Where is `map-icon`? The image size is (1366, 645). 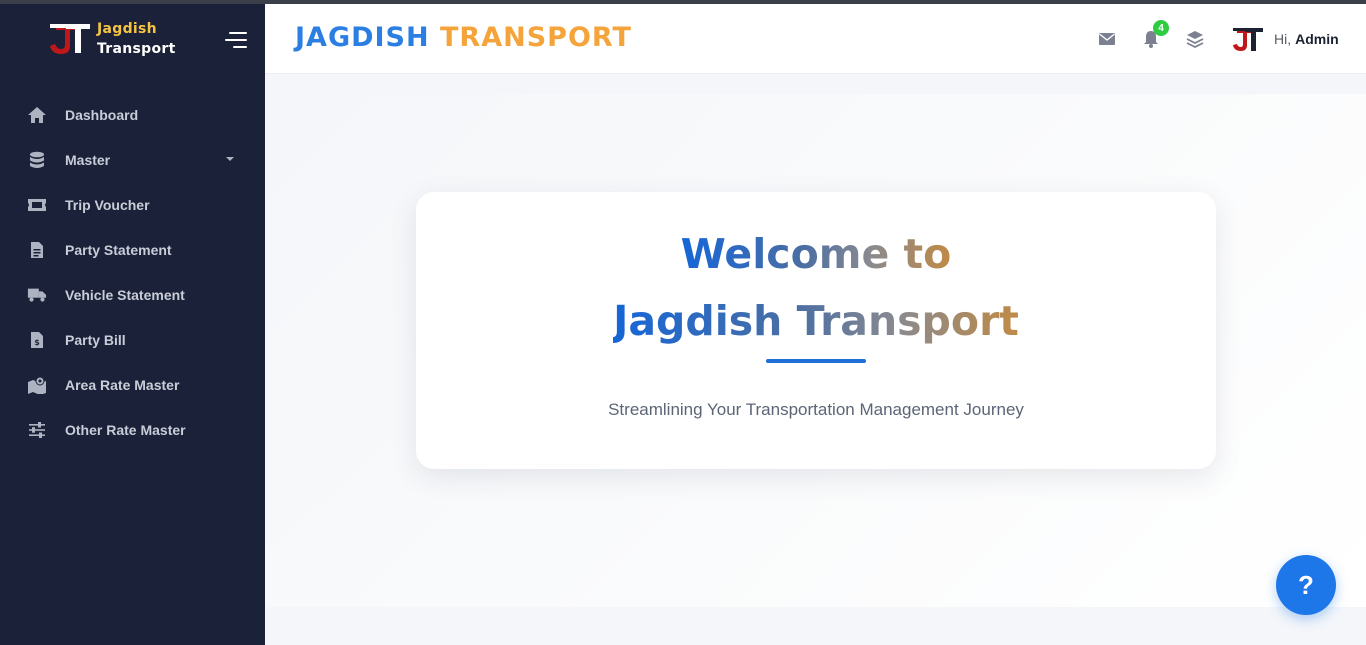 map-icon is located at coordinates (37, 385).